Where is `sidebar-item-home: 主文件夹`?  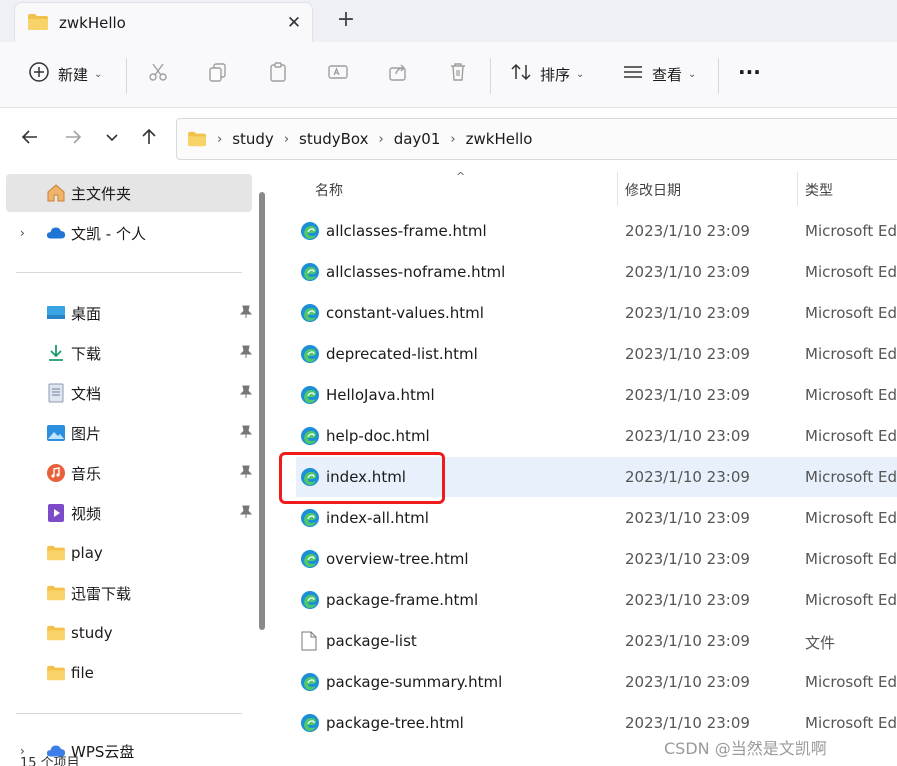 sidebar-item-home: 主文件夹 is located at coordinates (129, 193).